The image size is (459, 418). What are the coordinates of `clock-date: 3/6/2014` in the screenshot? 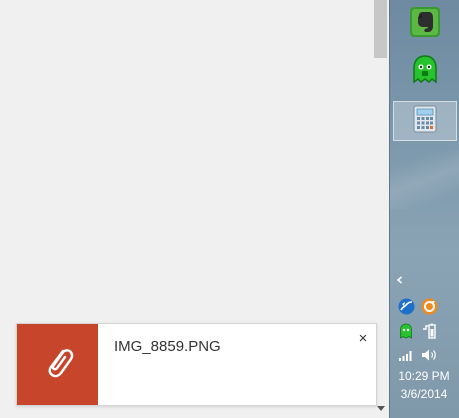 It's located at (424, 394).